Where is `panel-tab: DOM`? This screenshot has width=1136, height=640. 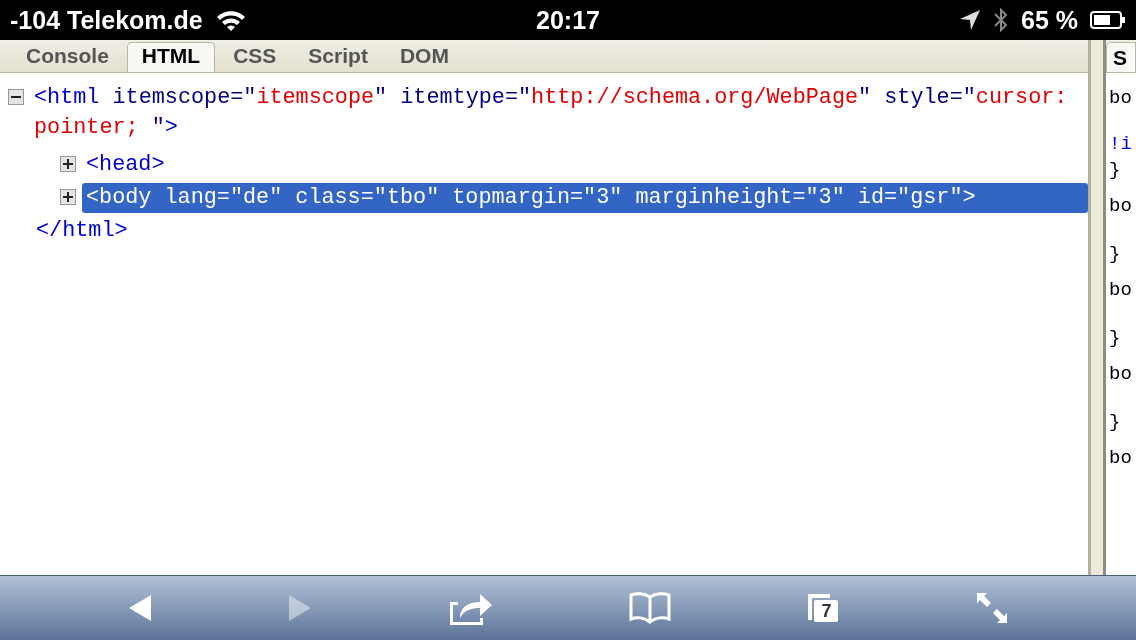 panel-tab: DOM is located at coordinates (424, 57).